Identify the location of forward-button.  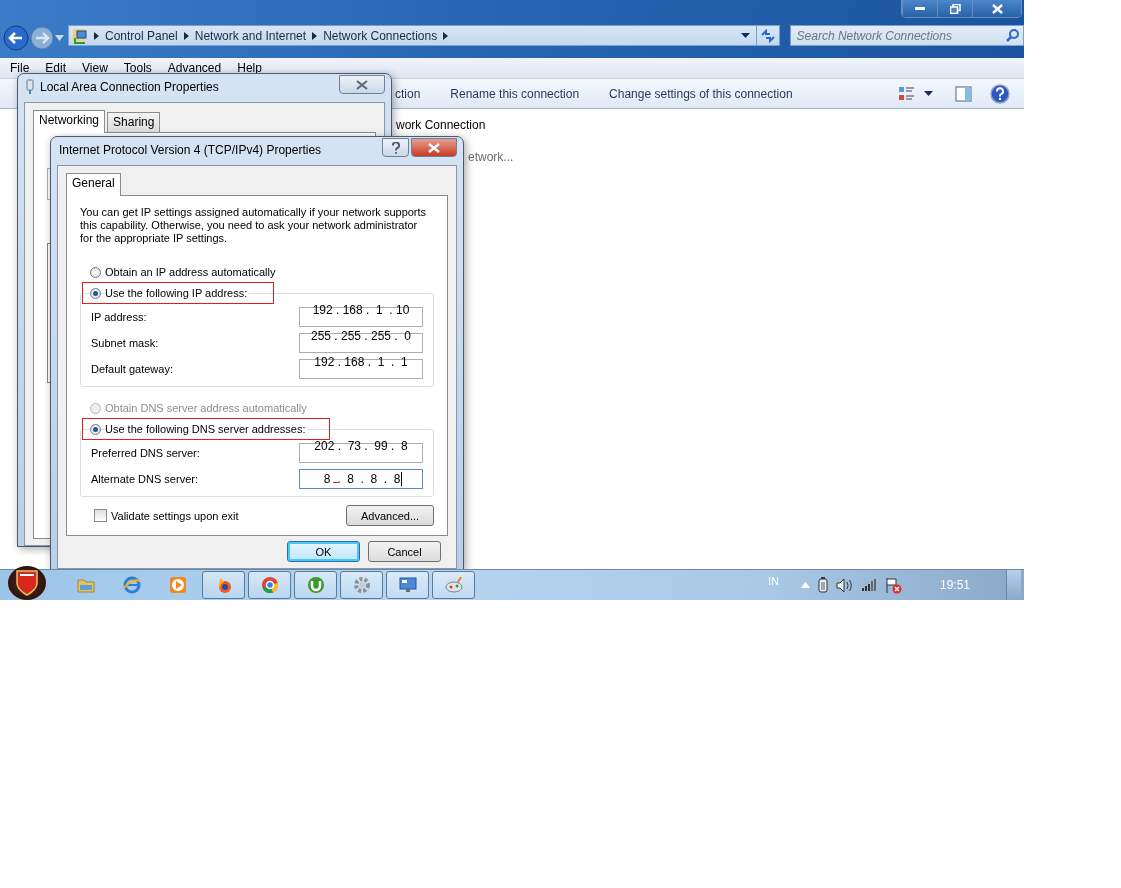
(42, 38).